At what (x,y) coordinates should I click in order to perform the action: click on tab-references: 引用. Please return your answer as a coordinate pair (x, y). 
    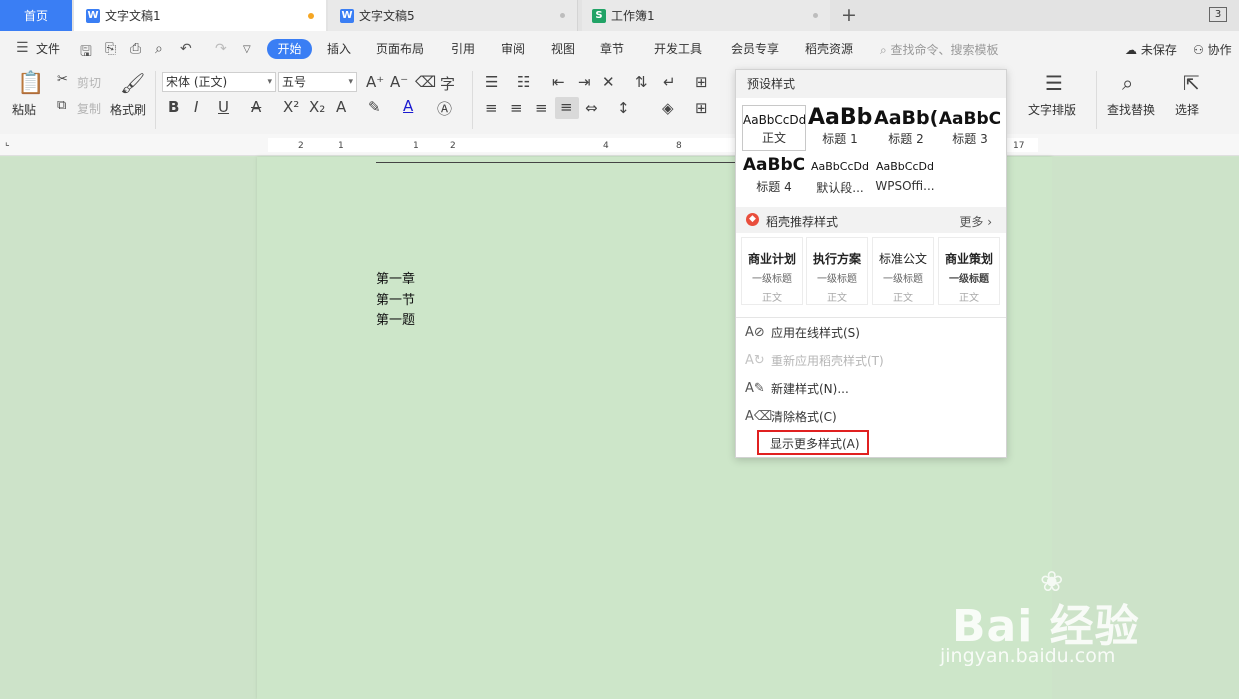
    Looking at the image, I should click on (463, 48).